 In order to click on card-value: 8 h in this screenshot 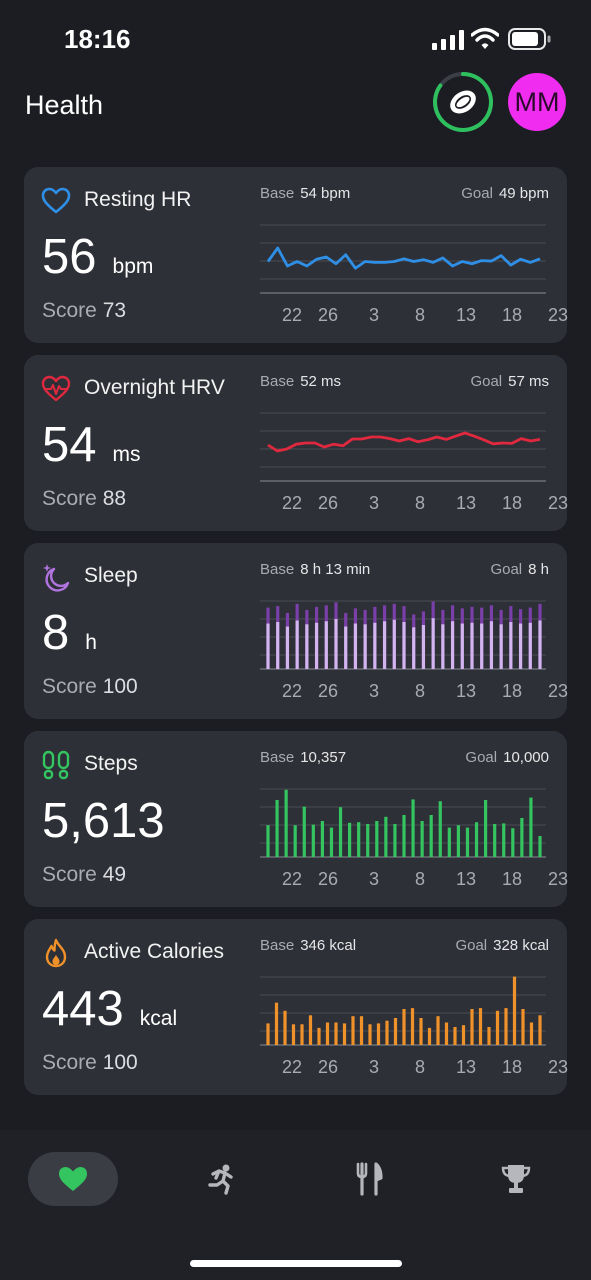, I will do `click(69, 633)`.